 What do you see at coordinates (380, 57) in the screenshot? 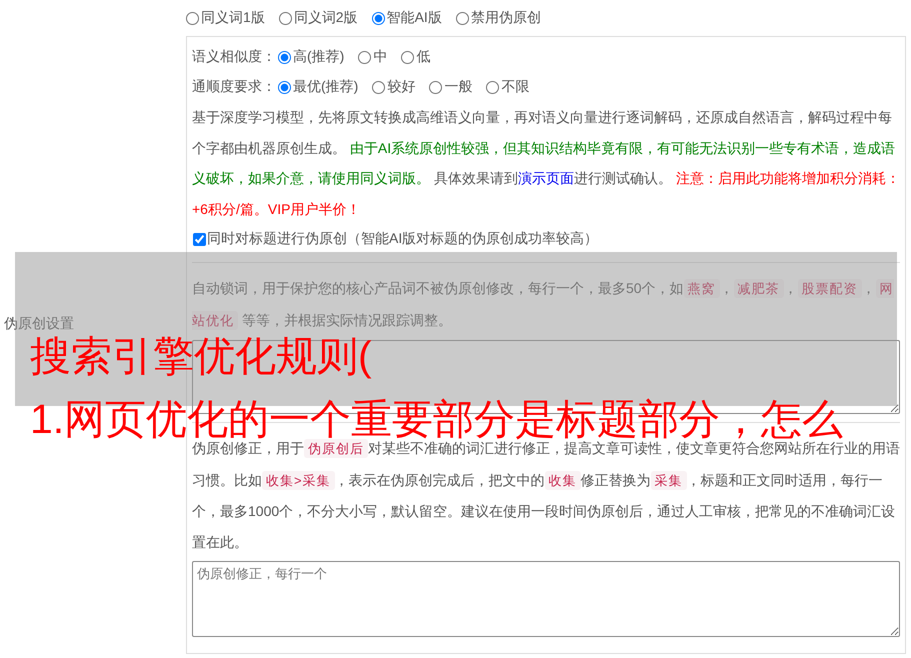
I see `radio-label: 中` at bounding box center [380, 57].